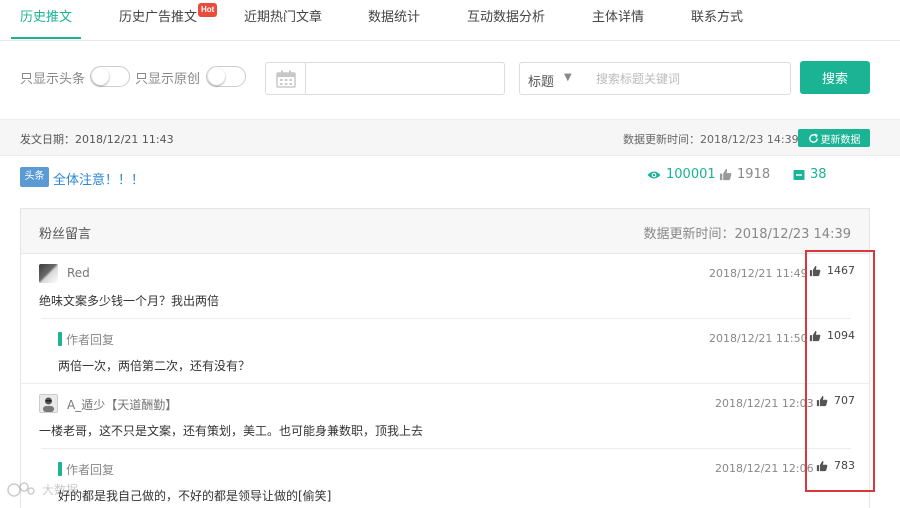  I want to click on caret-down-icon: ▼, so click(568, 77).